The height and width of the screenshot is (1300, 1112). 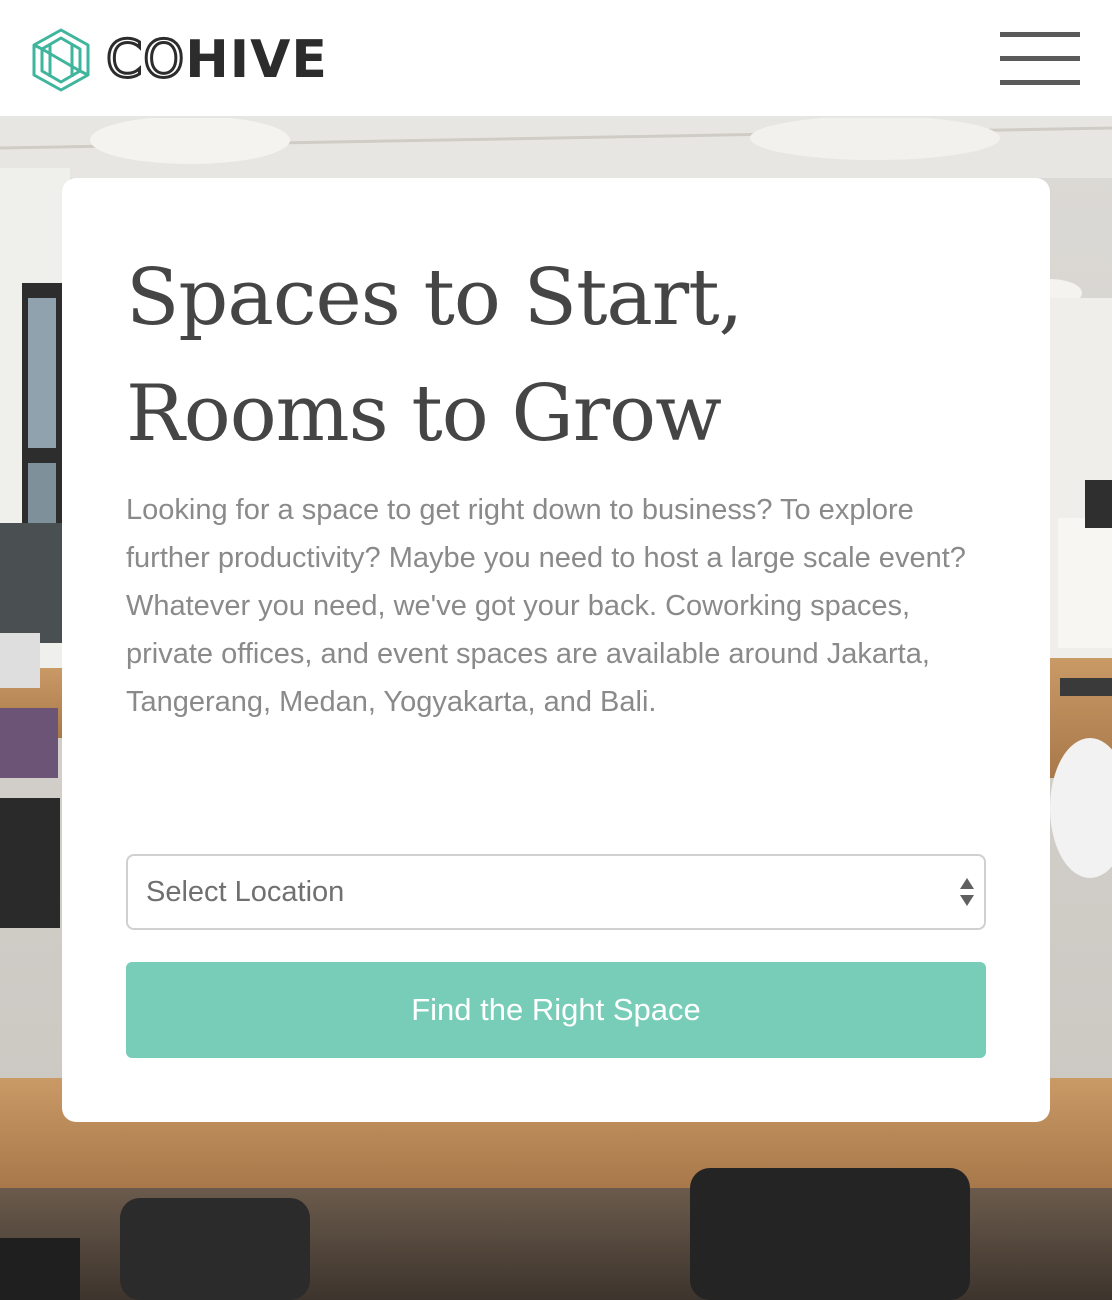 I want to click on select-updown-arrows-icon, so click(x=967, y=892).